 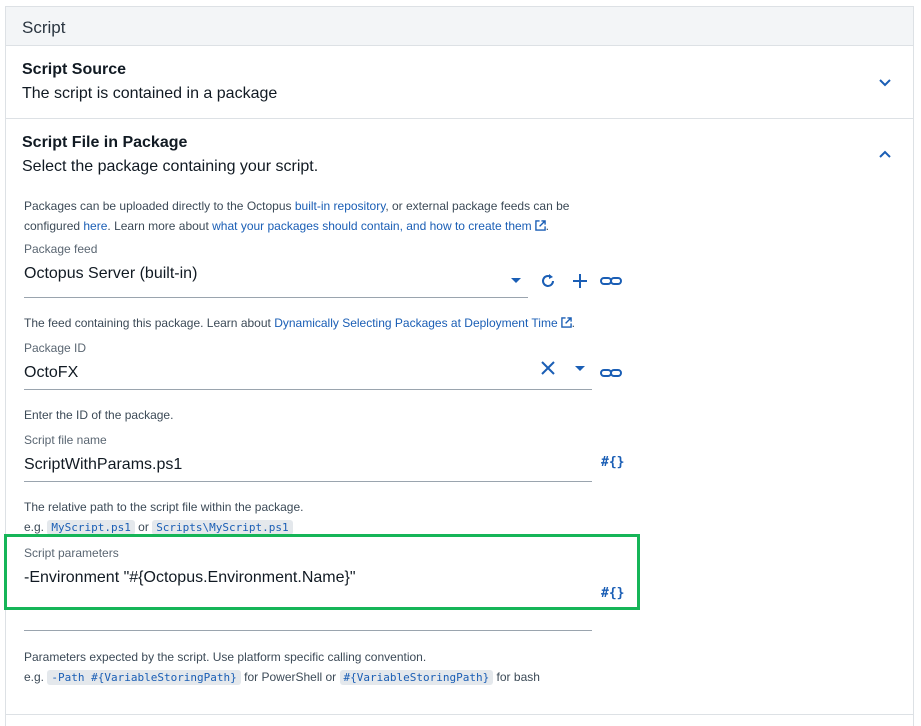 I want to click on plus-icon, so click(x=580, y=281).